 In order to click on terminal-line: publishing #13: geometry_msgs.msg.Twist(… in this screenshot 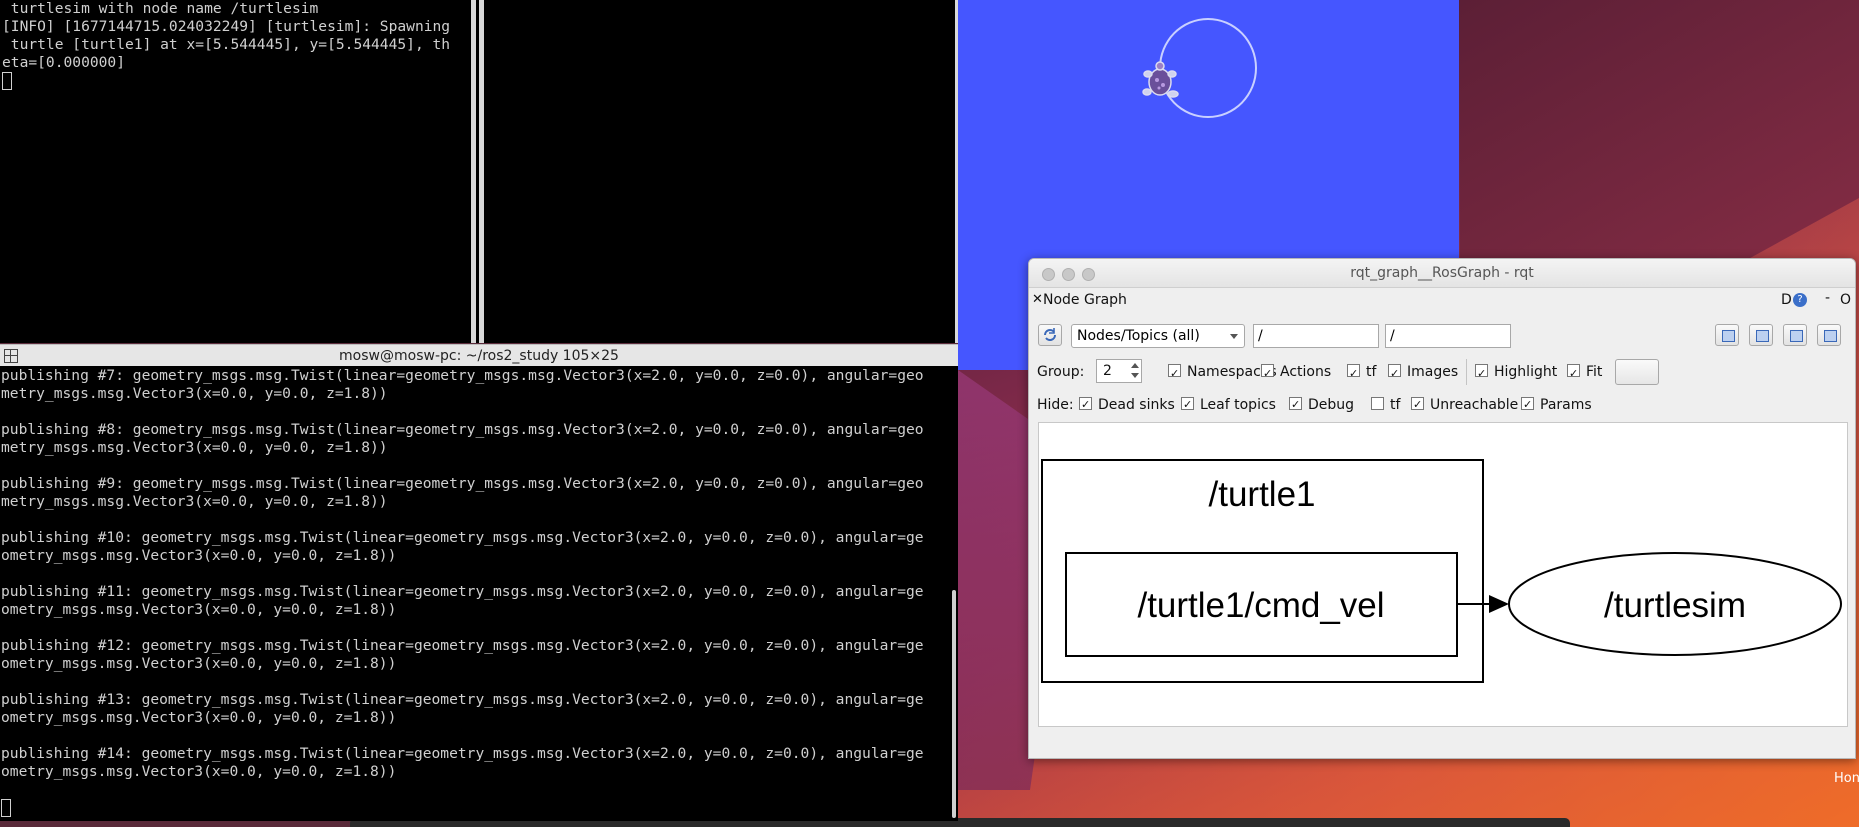, I will do `click(462, 699)`.